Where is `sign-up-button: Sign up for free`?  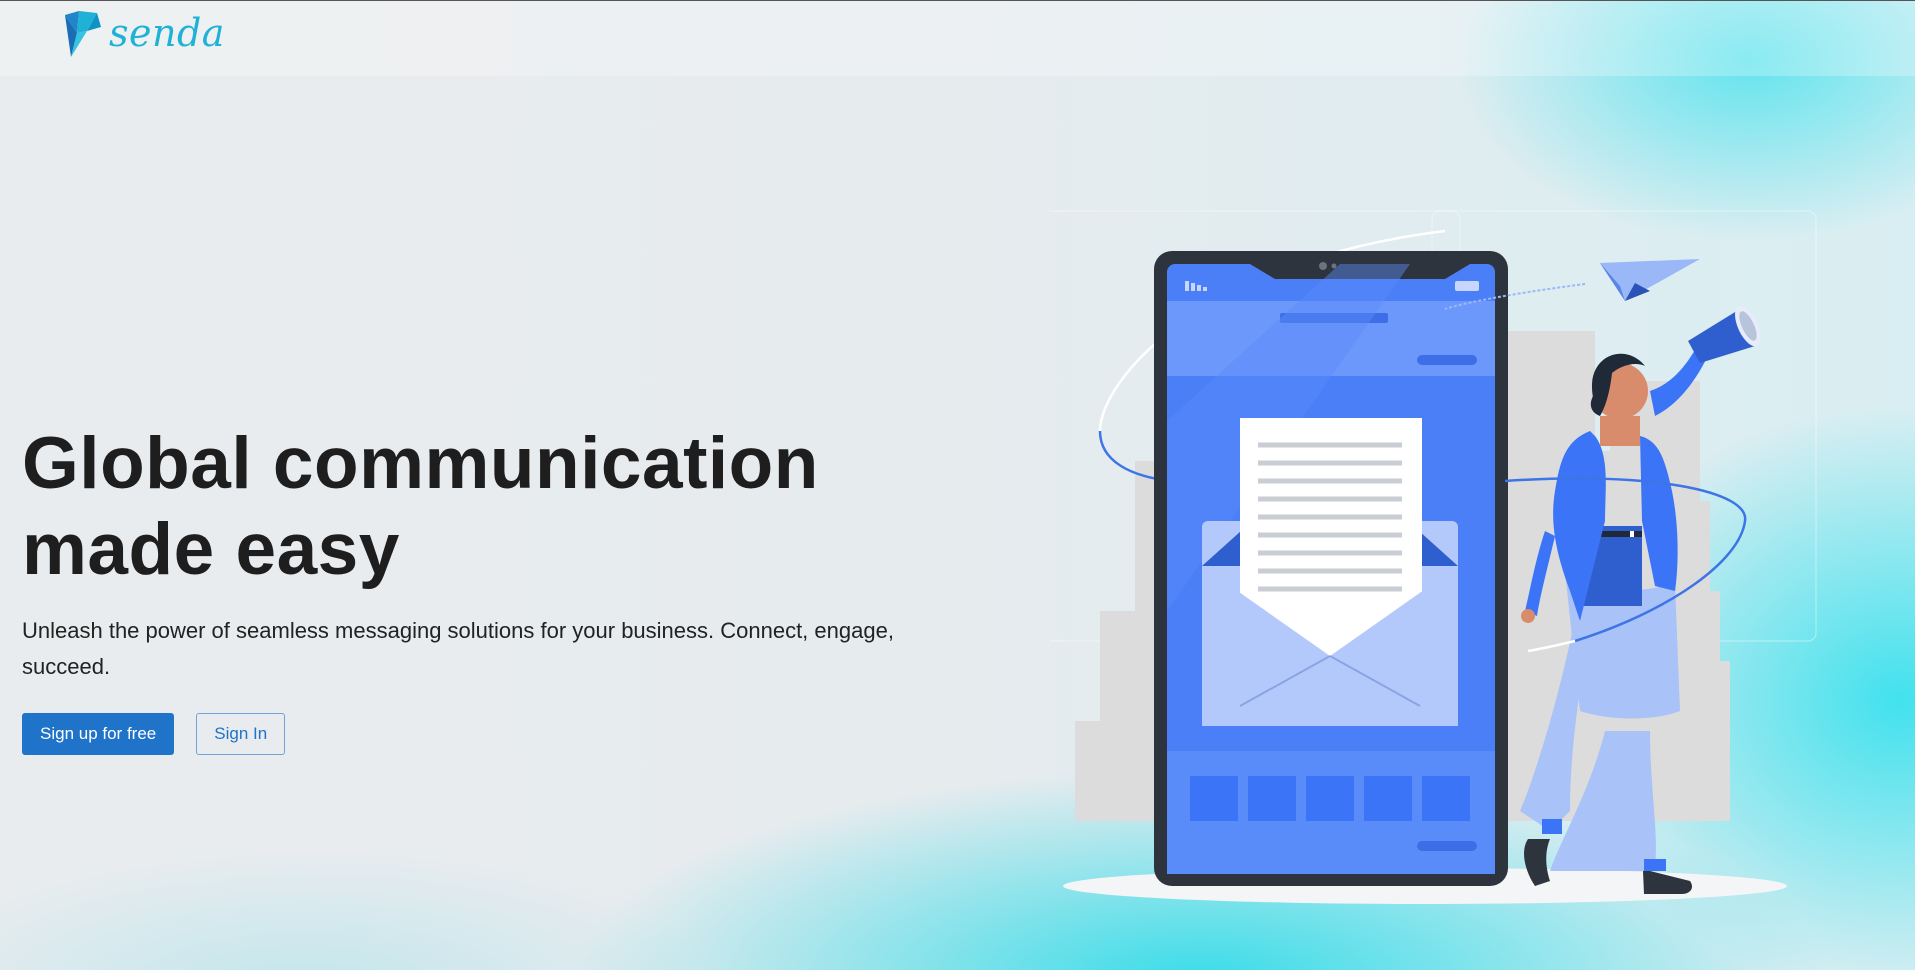 sign-up-button: Sign up for free is located at coordinates (98, 734).